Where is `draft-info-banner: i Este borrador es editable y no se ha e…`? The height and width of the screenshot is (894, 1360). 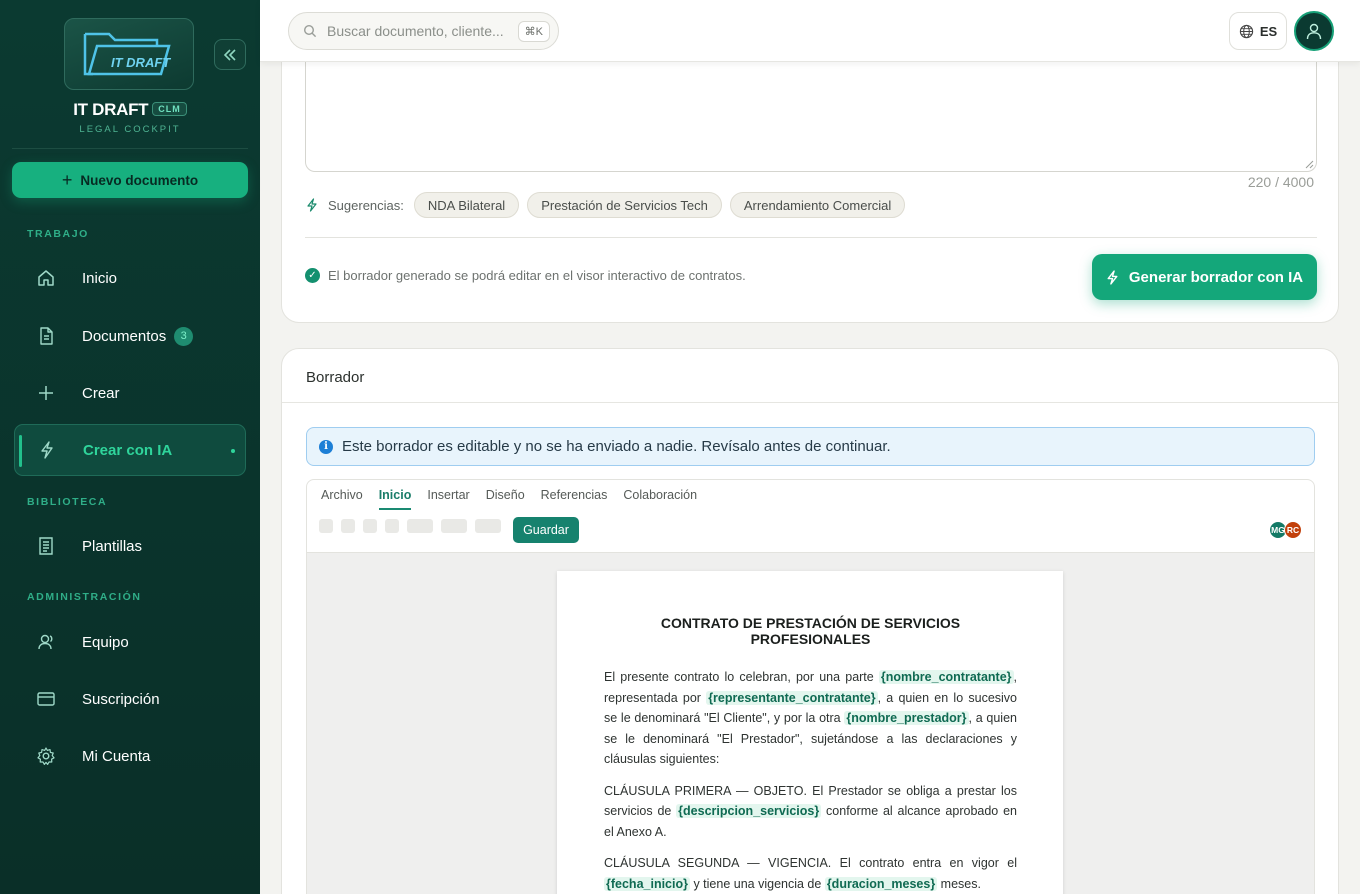 draft-info-banner: i Este borrador es editable y no se ha e… is located at coordinates (810, 446).